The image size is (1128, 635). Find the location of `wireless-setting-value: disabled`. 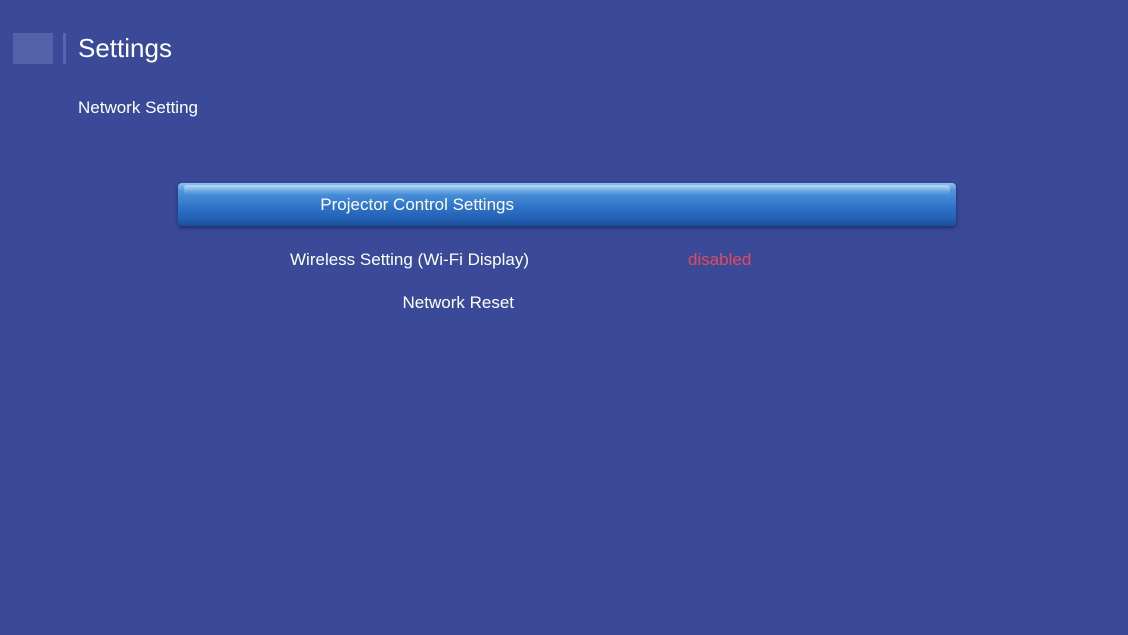

wireless-setting-value: disabled is located at coordinates (720, 259).